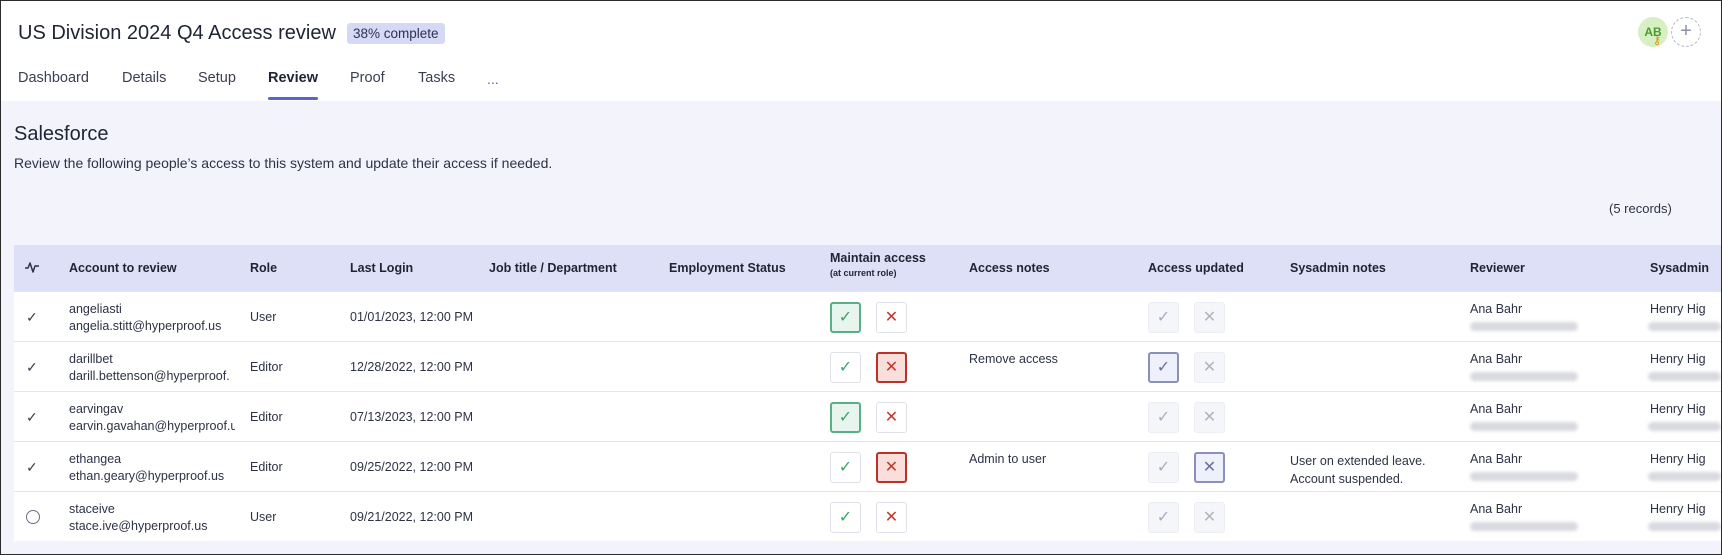 This screenshot has height=555, width=1722. What do you see at coordinates (33, 517) in the screenshot?
I see `unreviewed-radio` at bounding box center [33, 517].